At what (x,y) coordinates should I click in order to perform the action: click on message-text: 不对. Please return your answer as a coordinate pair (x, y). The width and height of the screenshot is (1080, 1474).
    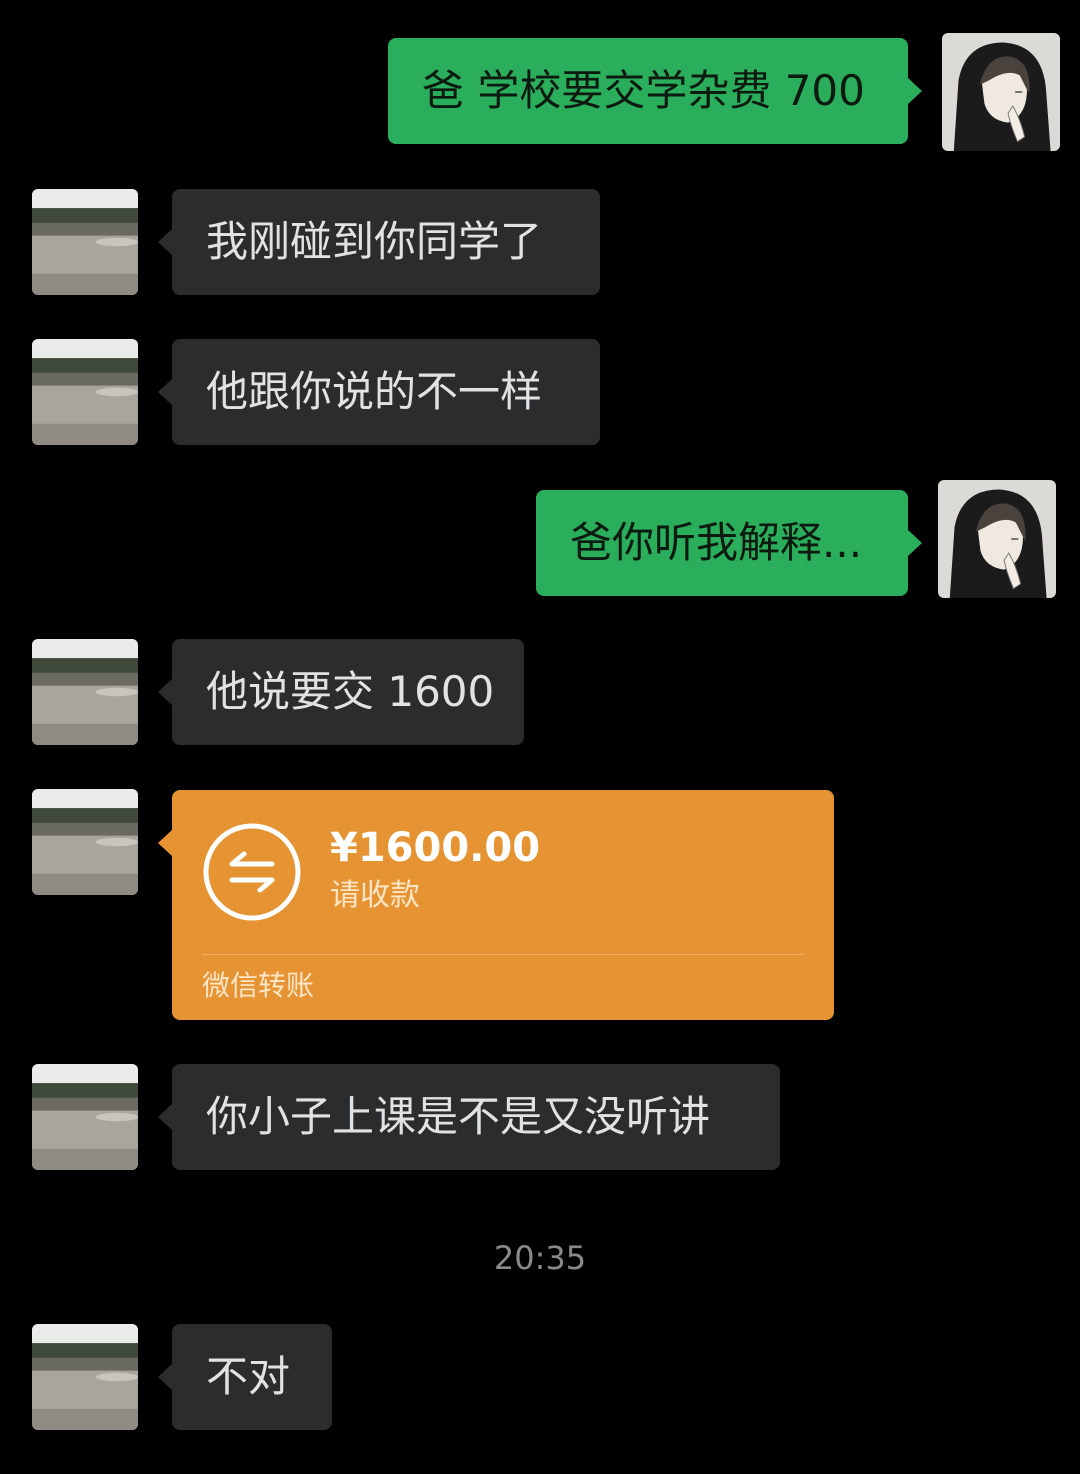
    Looking at the image, I should click on (248, 1376).